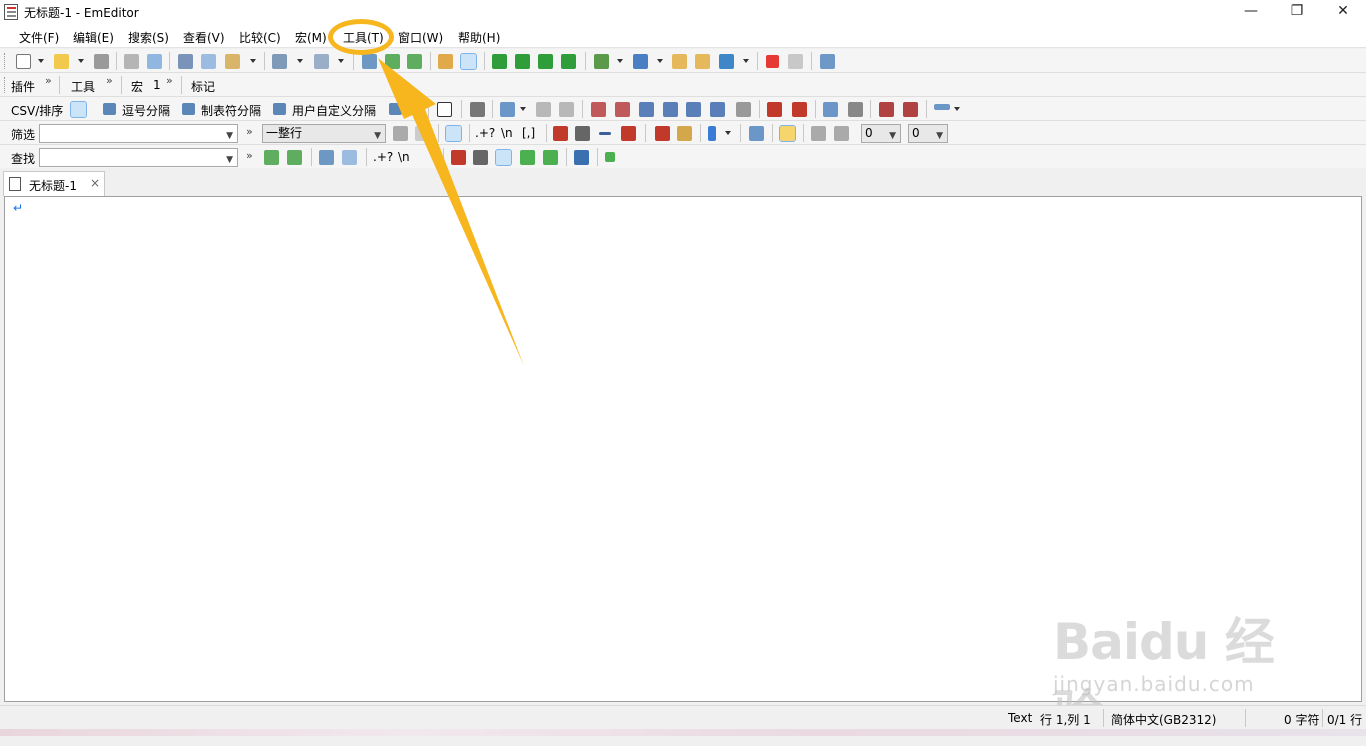 The image size is (1366, 746). I want to click on filter-newline-toggle: \n, so click(507, 133).